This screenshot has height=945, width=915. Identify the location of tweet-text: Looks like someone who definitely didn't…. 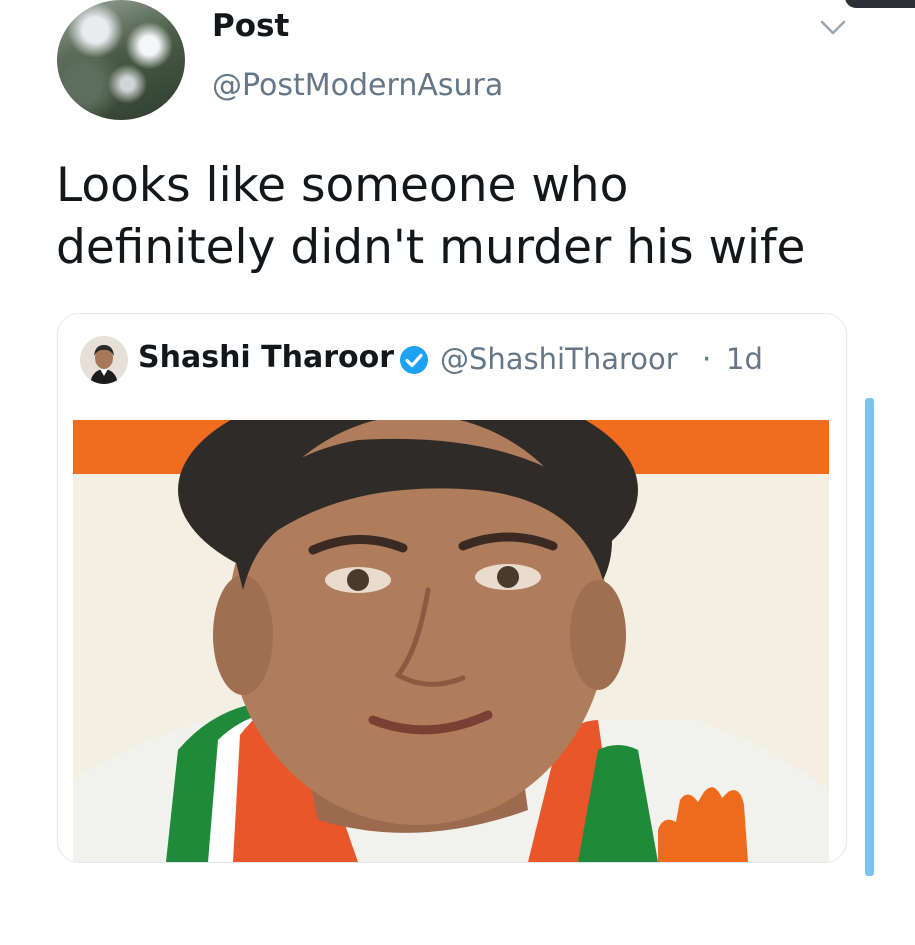
(431, 216).